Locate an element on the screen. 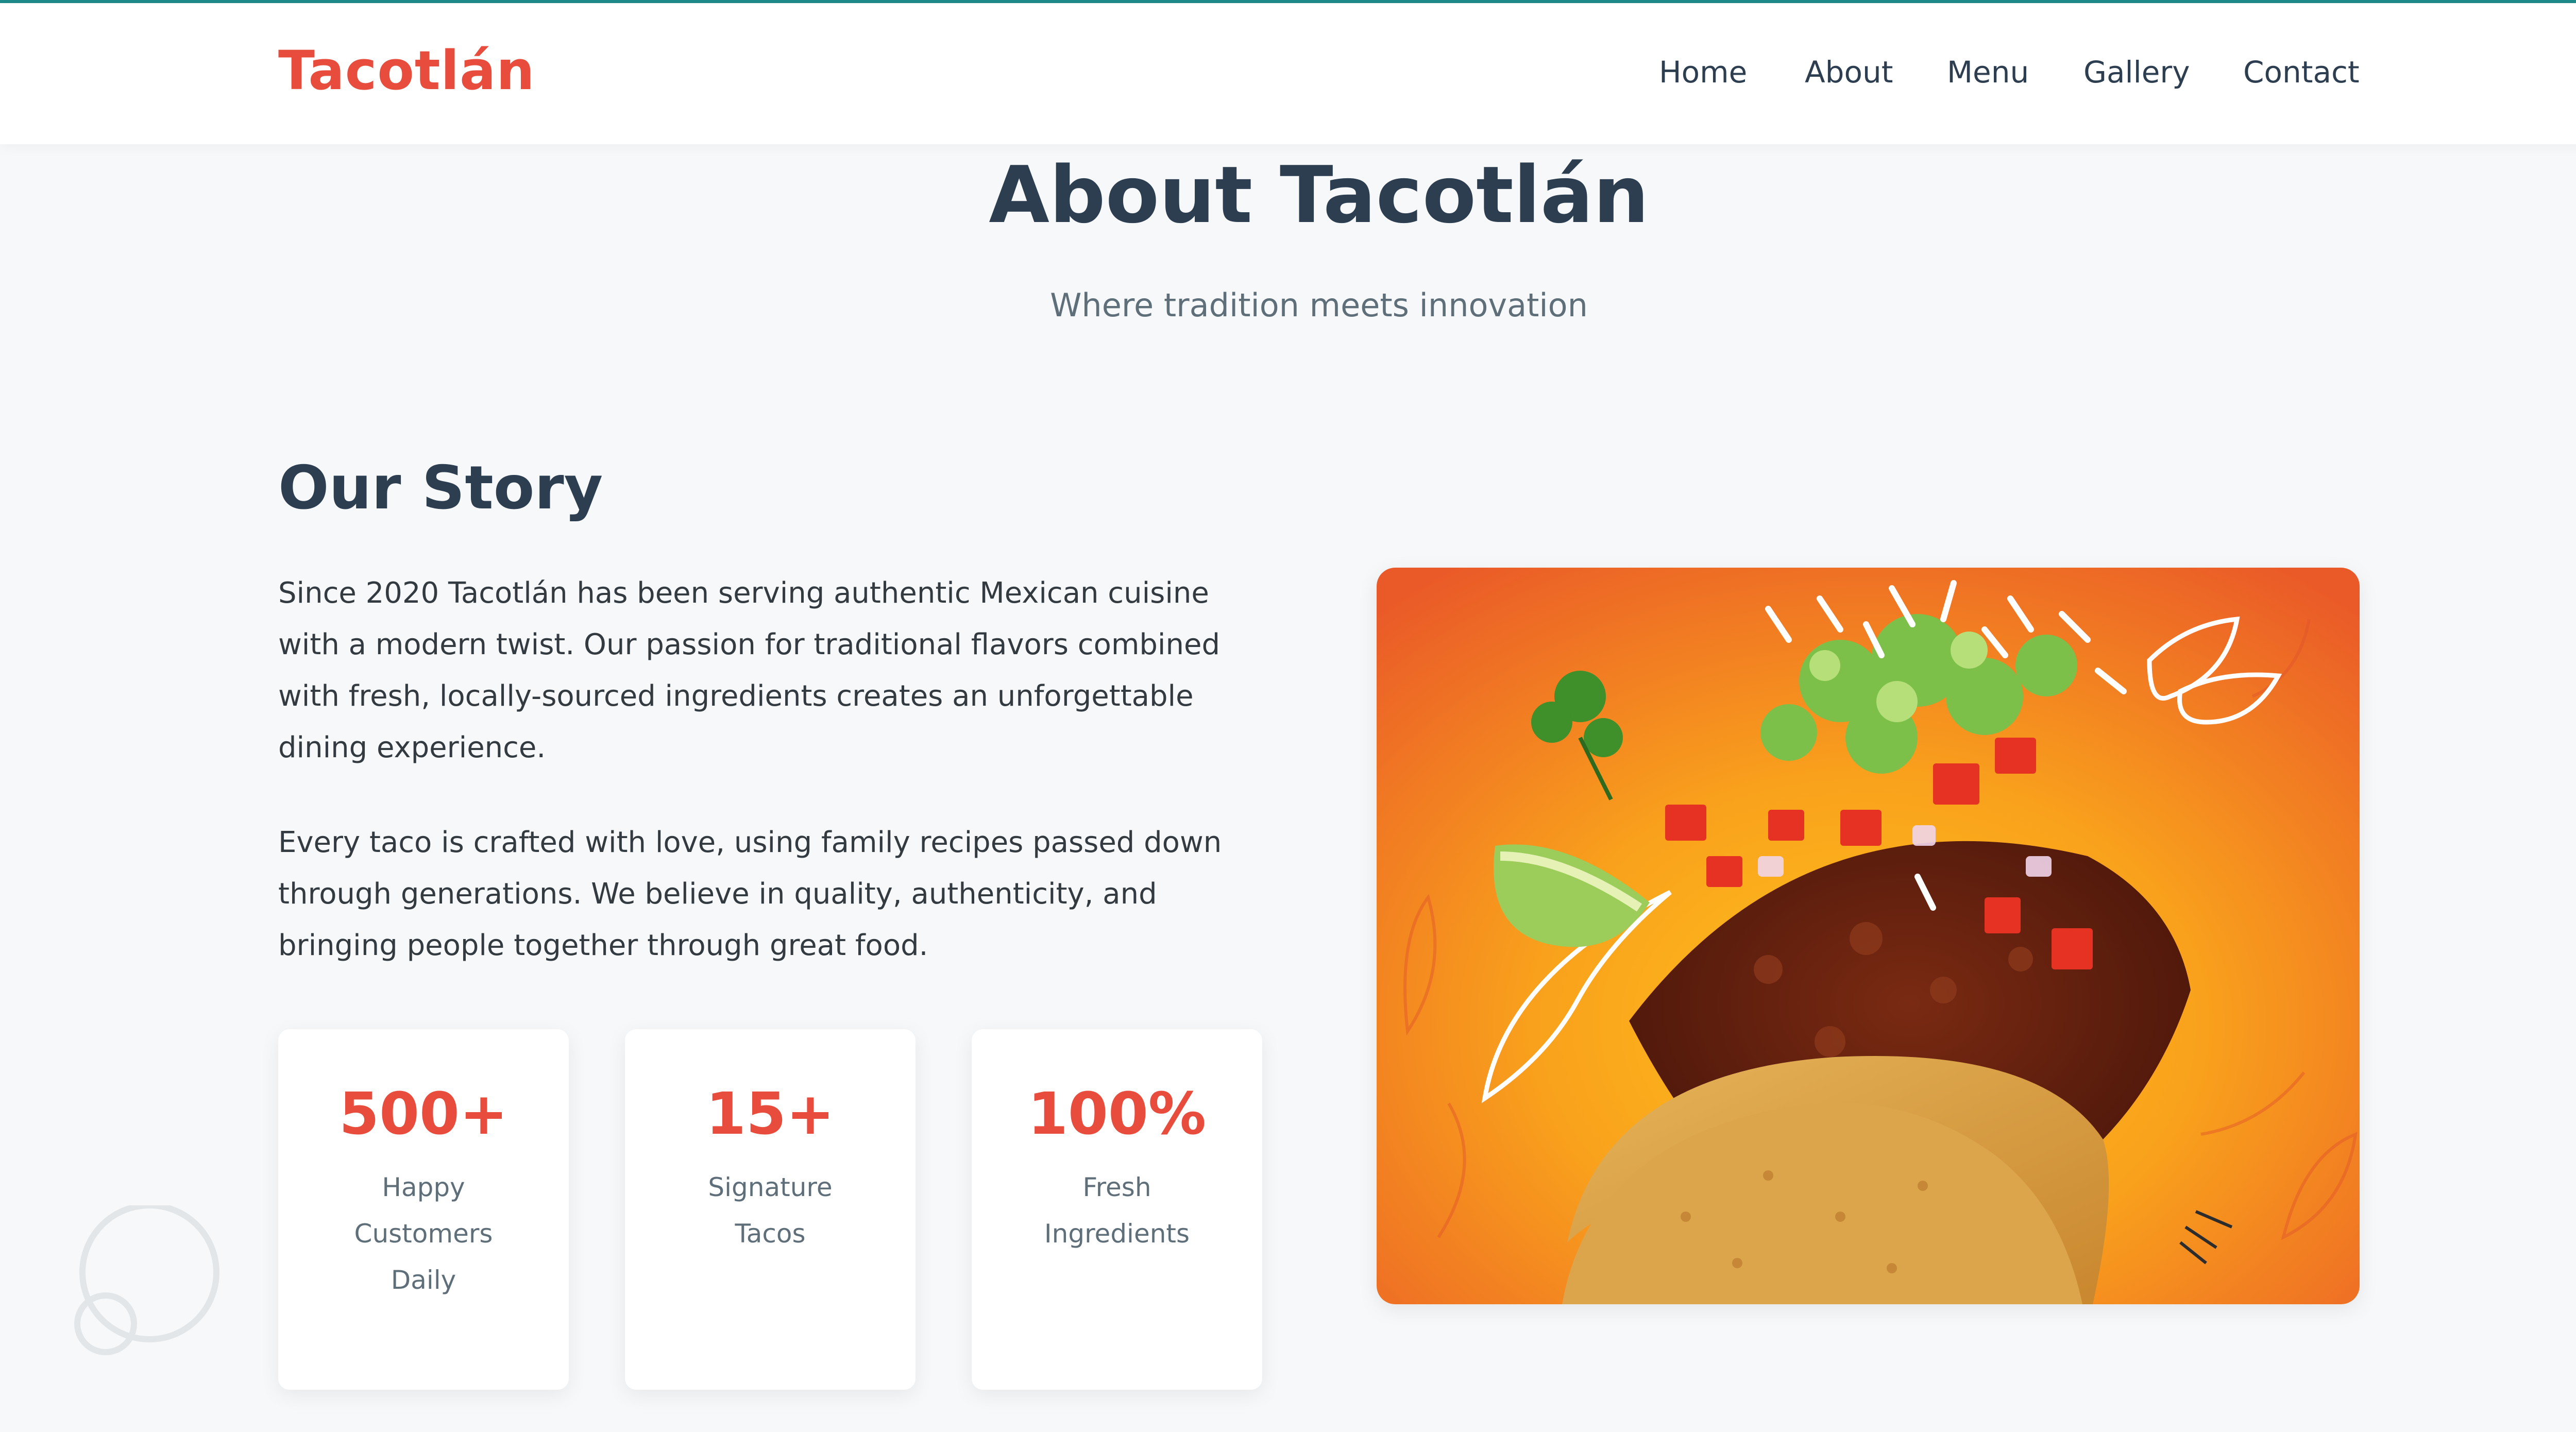  stat-label: Happy Customers Daily is located at coordinates (423, 1233).